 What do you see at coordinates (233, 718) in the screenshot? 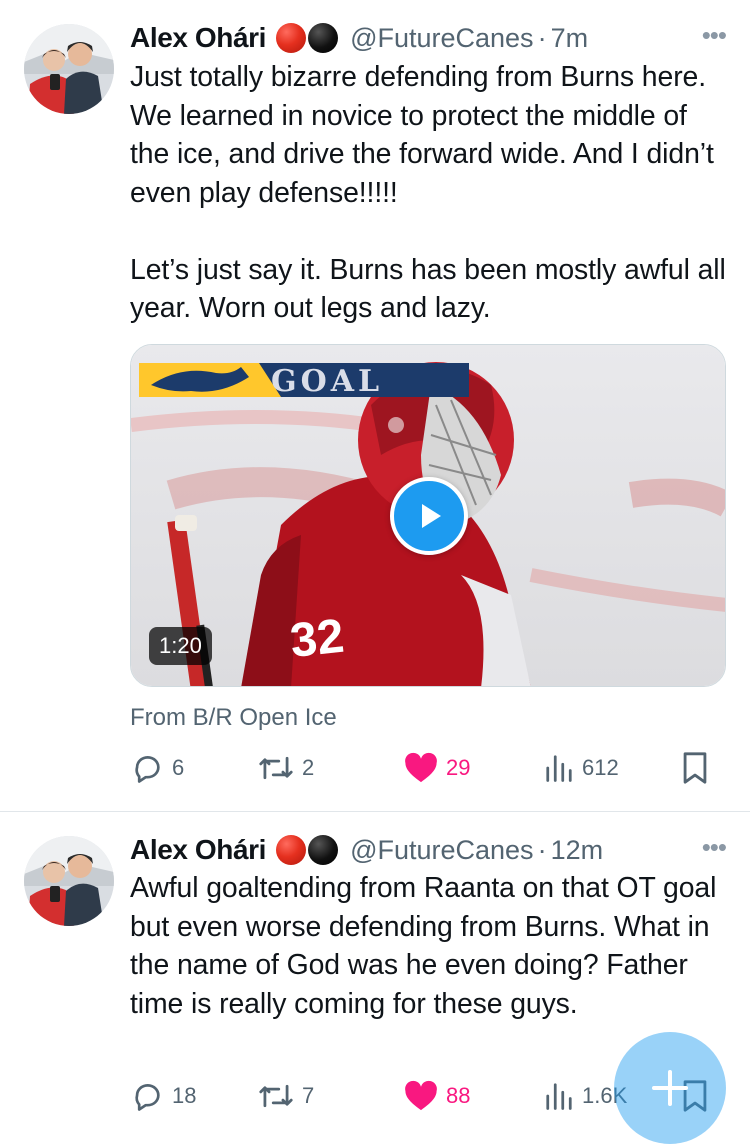
I see `video-source: From B/R Open Ice` at bounding box center [233, 718].